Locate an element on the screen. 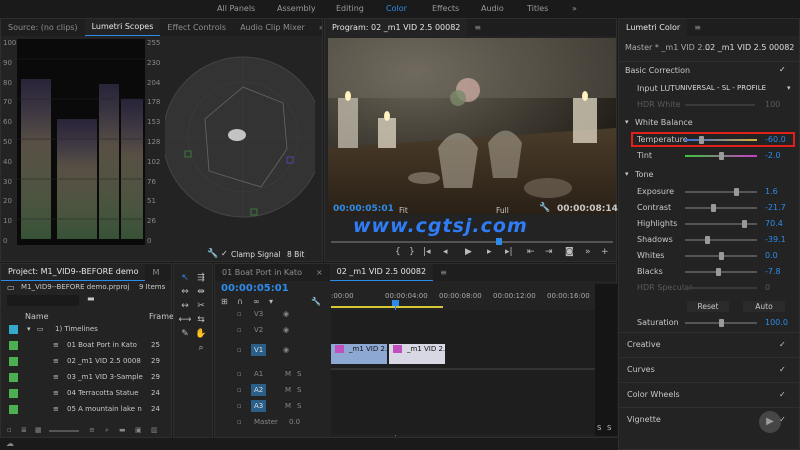 This screenshot has height=450, width=800. clamp-signal-checkbox: ✓ is located at coordinates (224, 253).